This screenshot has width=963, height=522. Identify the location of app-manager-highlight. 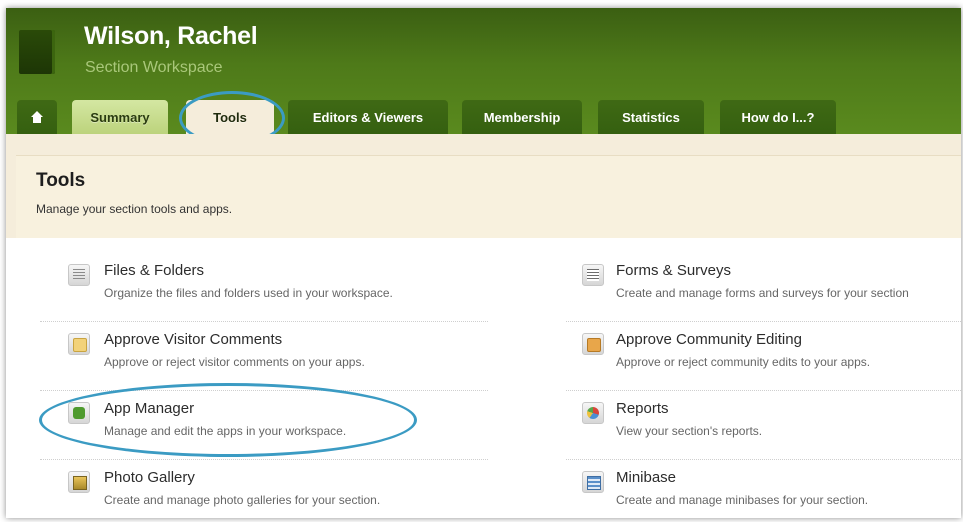
(228, 420).